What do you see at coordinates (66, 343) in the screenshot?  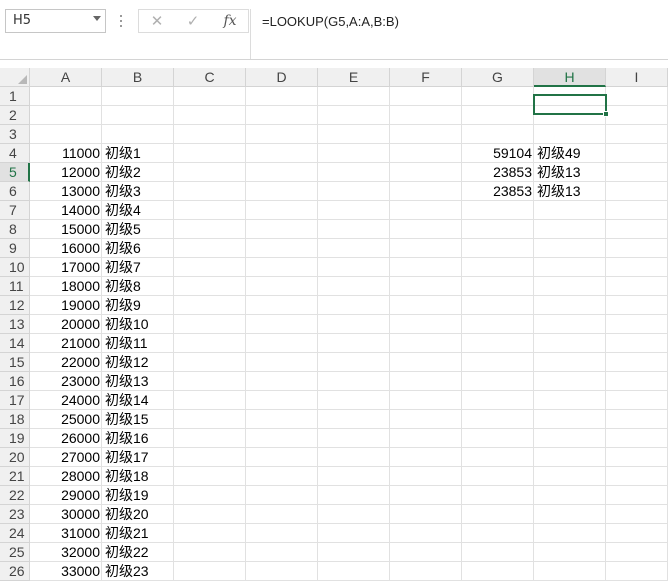 I see `cell-a14: 21000` at bounding box center [66, 343].